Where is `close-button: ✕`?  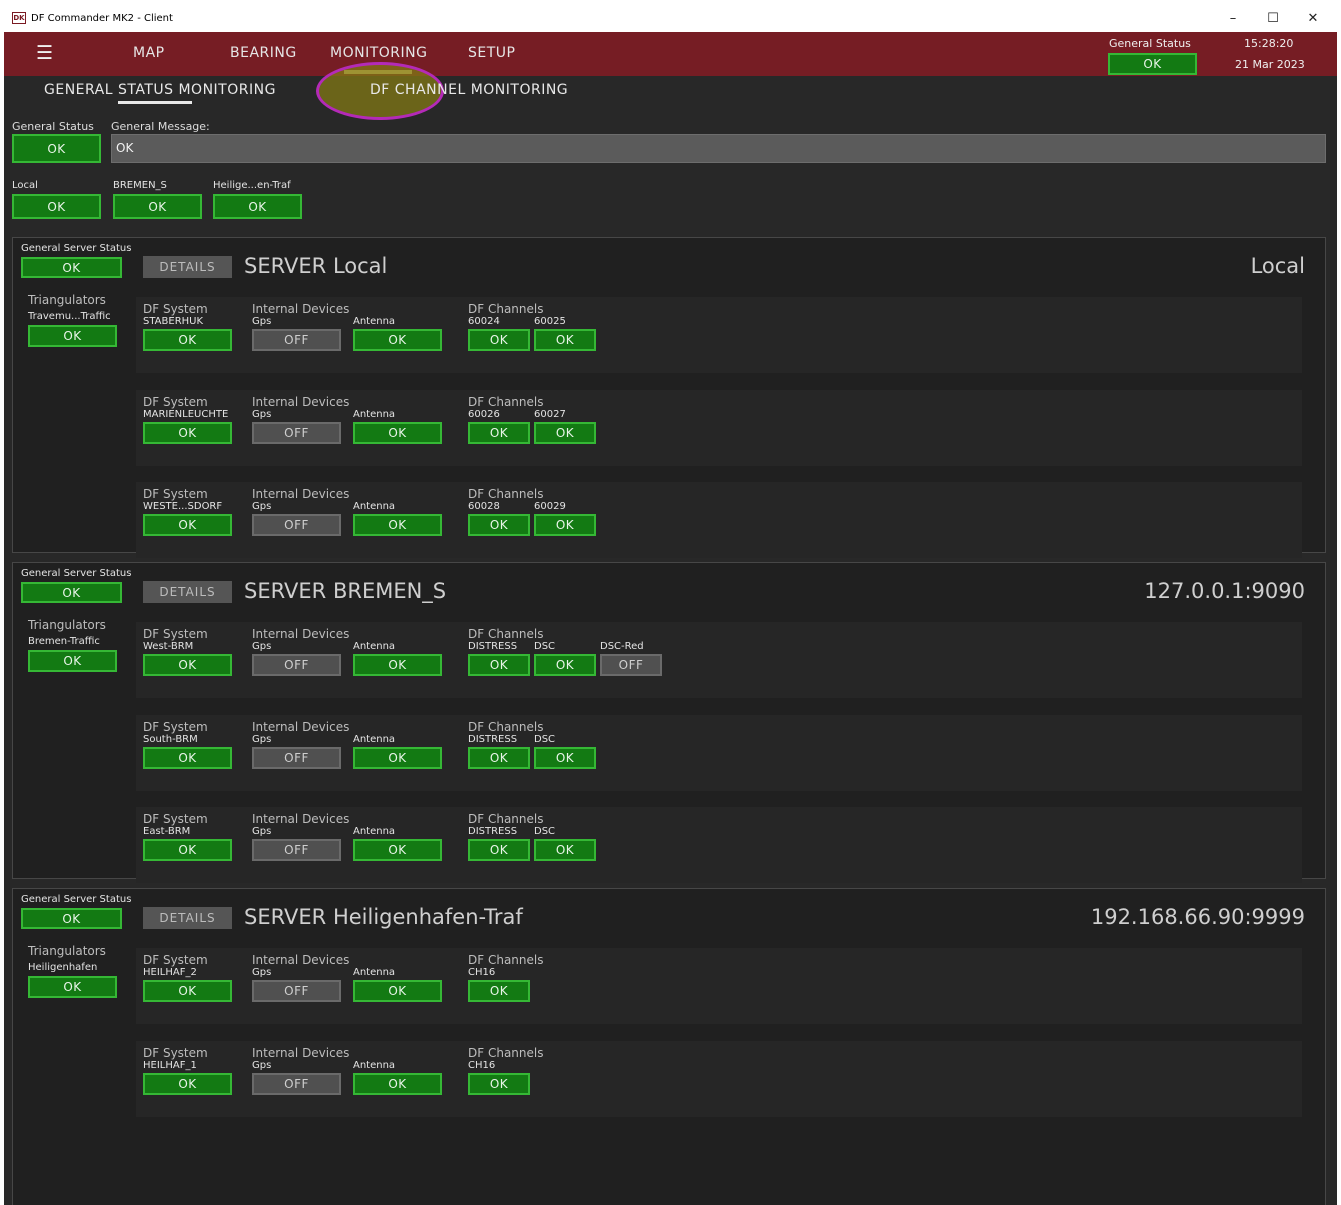
close-button: ✕ is located at coordinates (1313, 18).